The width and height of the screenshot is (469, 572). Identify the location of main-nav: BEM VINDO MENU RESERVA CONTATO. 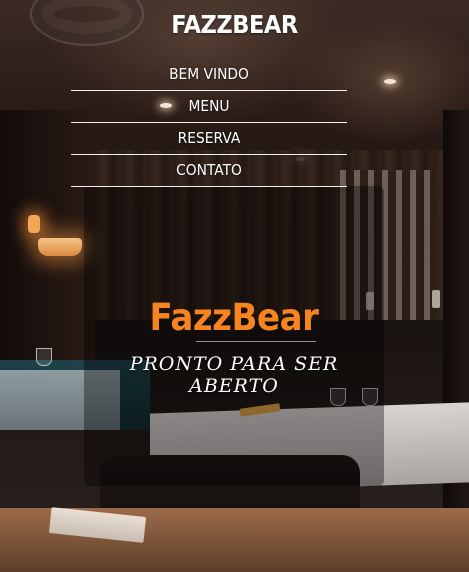
(209, 123).